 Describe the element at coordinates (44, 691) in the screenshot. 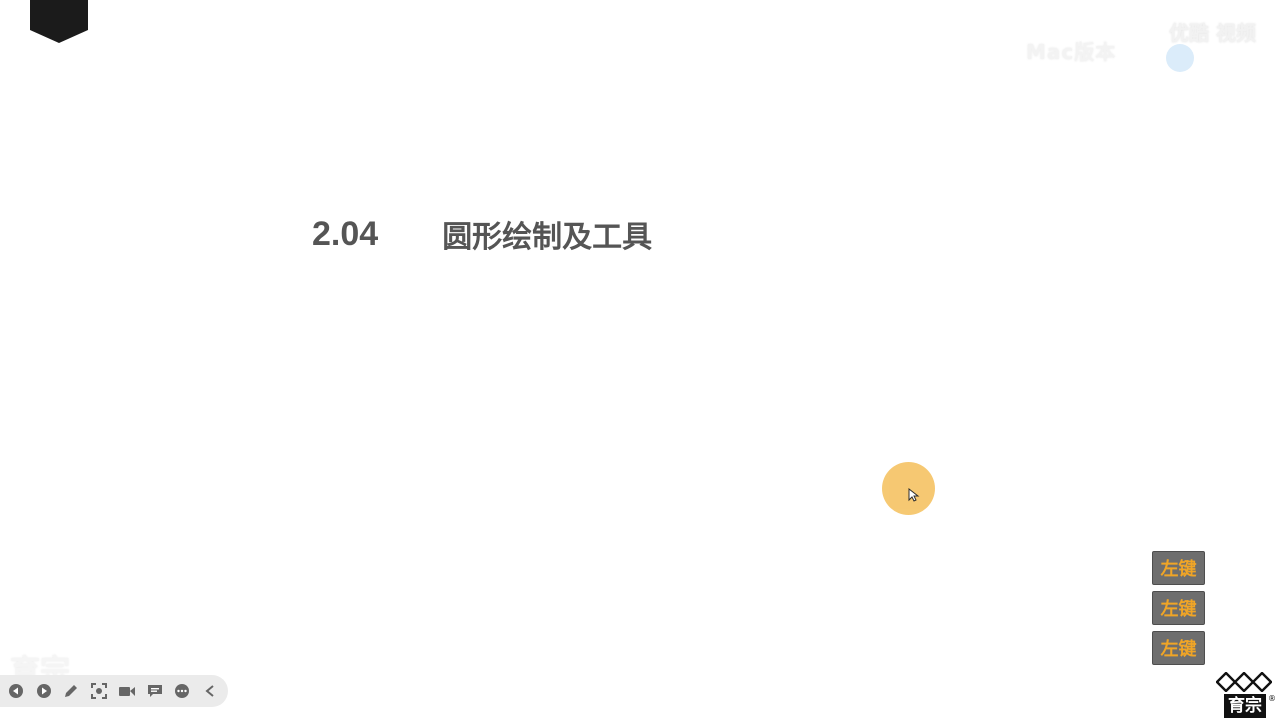

I see `next-icon` at that location.